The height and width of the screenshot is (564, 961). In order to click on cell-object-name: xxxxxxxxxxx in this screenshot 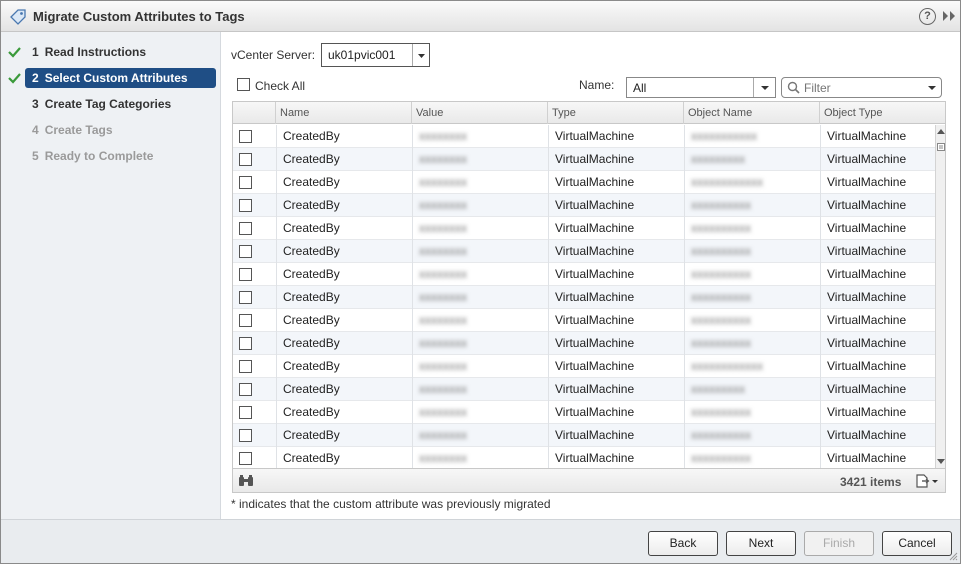, I will do `click(724, 136)`.